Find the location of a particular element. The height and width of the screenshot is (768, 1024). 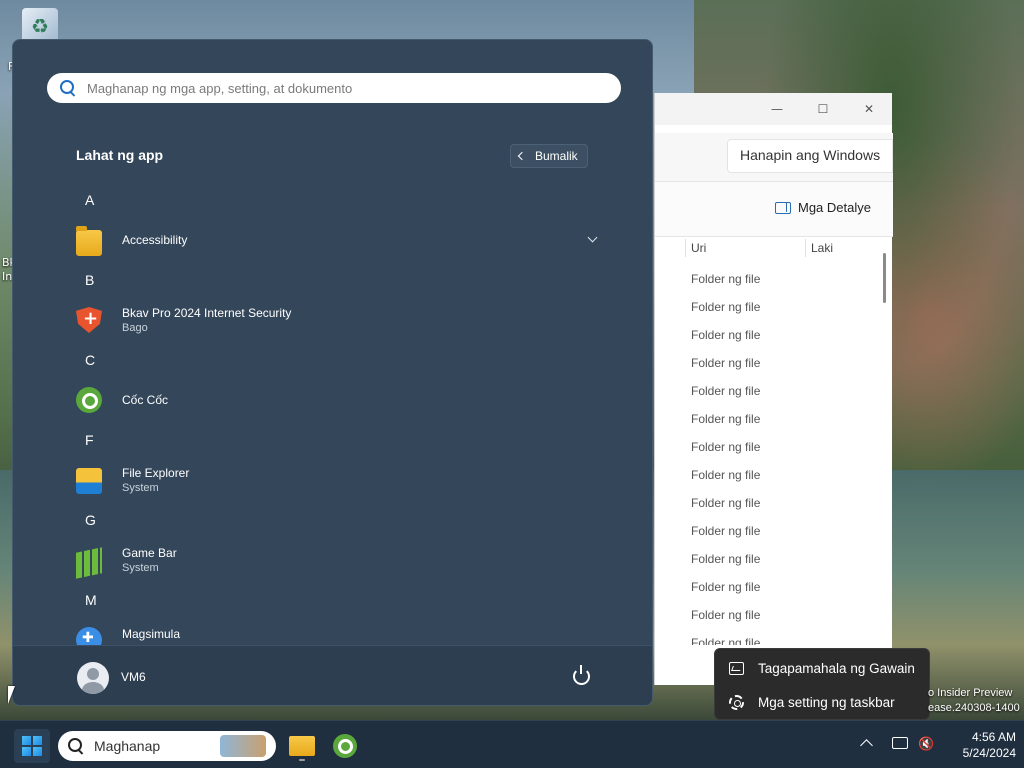

desktop-edge-label: In is located at coordinates (7, 276).